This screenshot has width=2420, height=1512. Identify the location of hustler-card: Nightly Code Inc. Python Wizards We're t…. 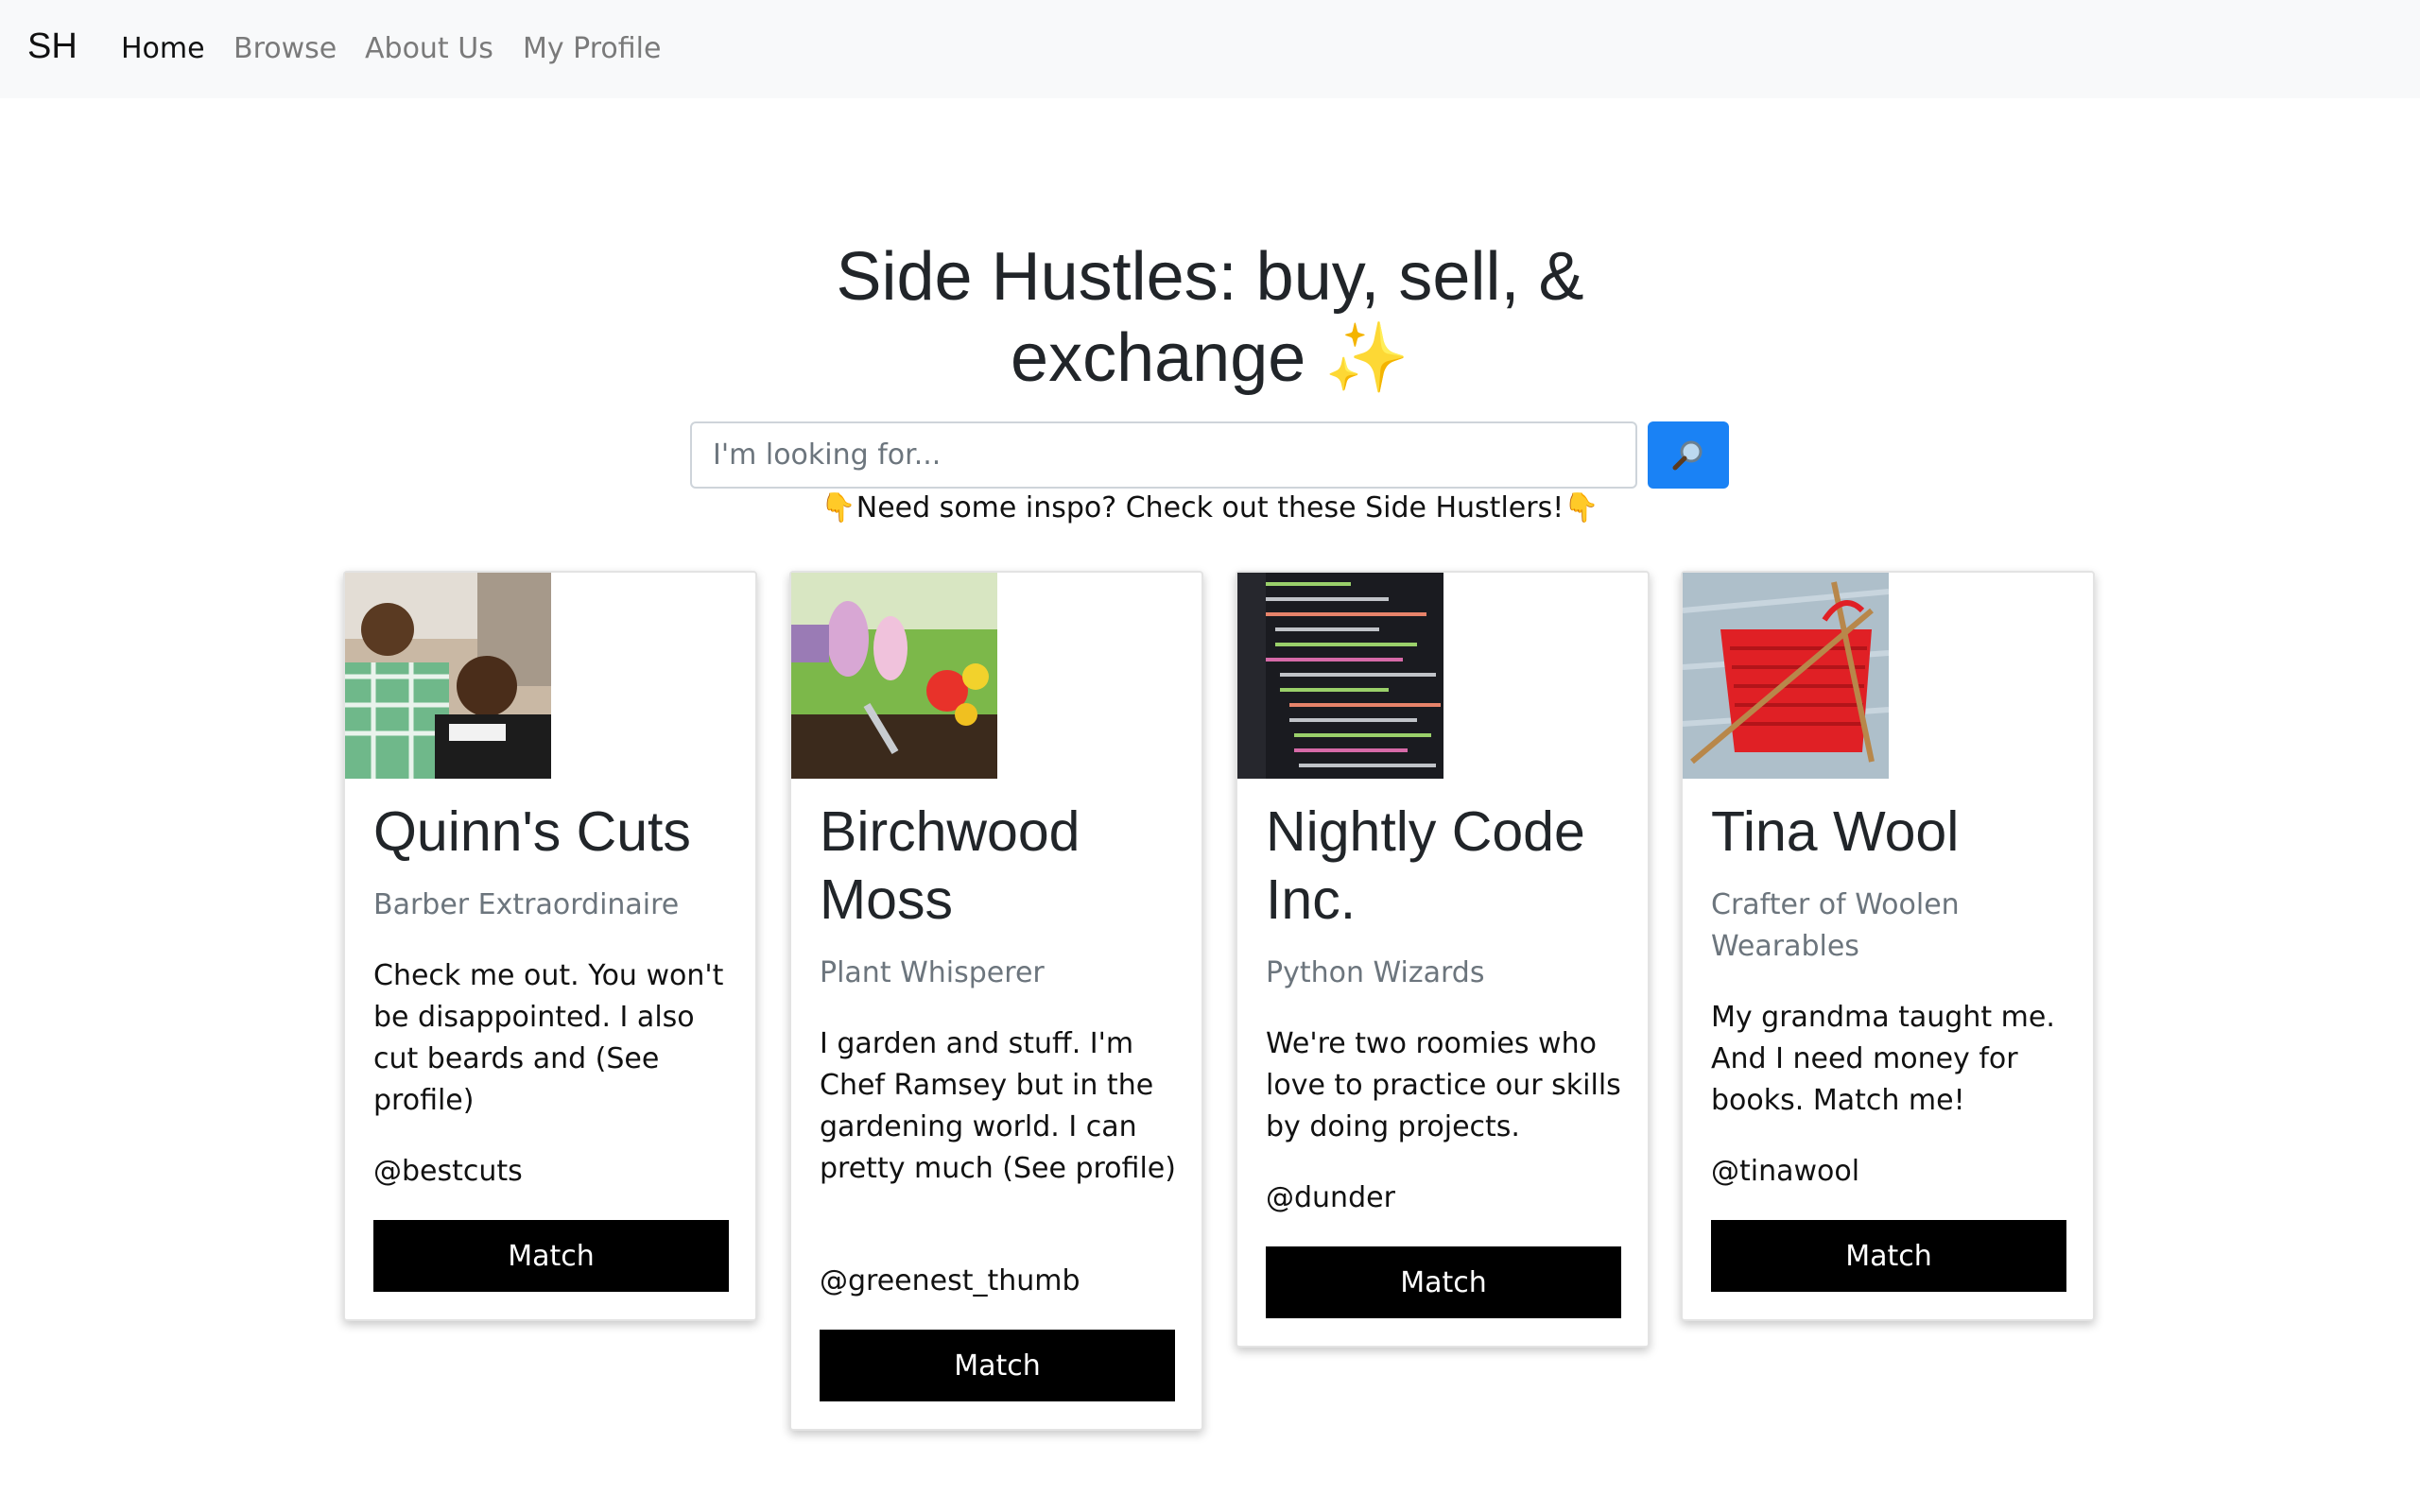
(1443, 959).